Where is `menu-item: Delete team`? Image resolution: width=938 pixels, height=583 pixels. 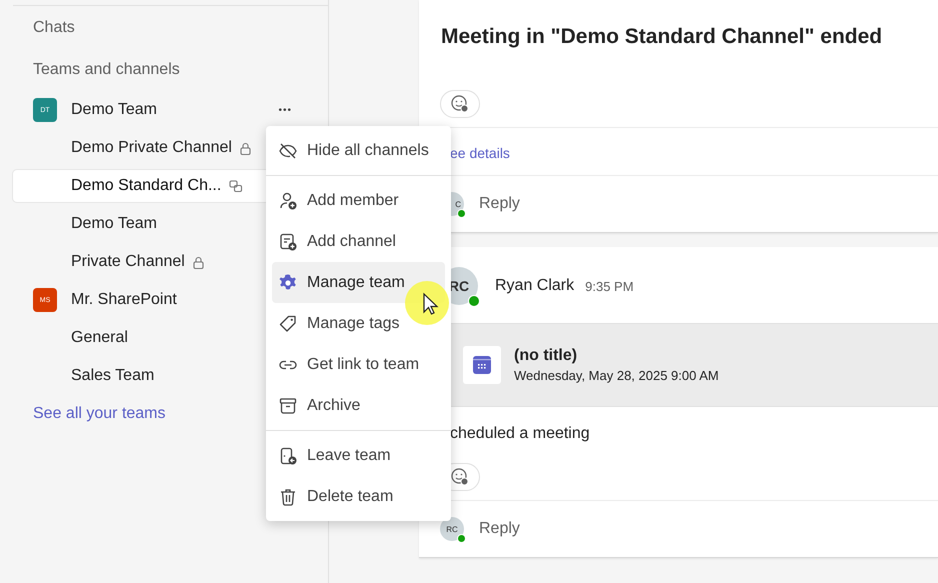 menu-item: Delete team is located at coordinates (358, 496).